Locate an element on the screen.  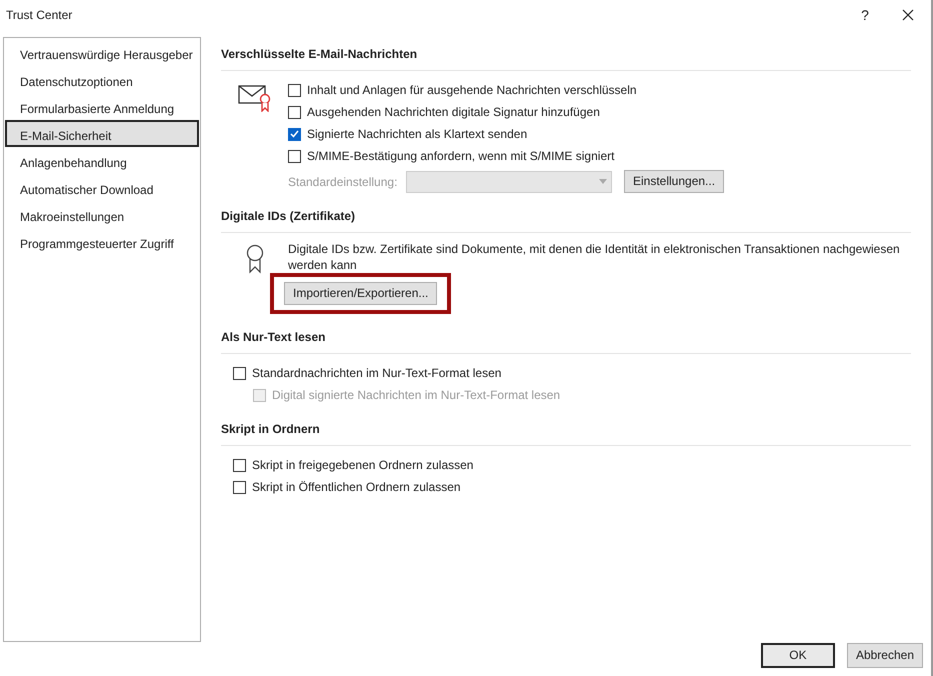
sidebar-item: Makroeinstellungen is located at coordinates (102, 214).